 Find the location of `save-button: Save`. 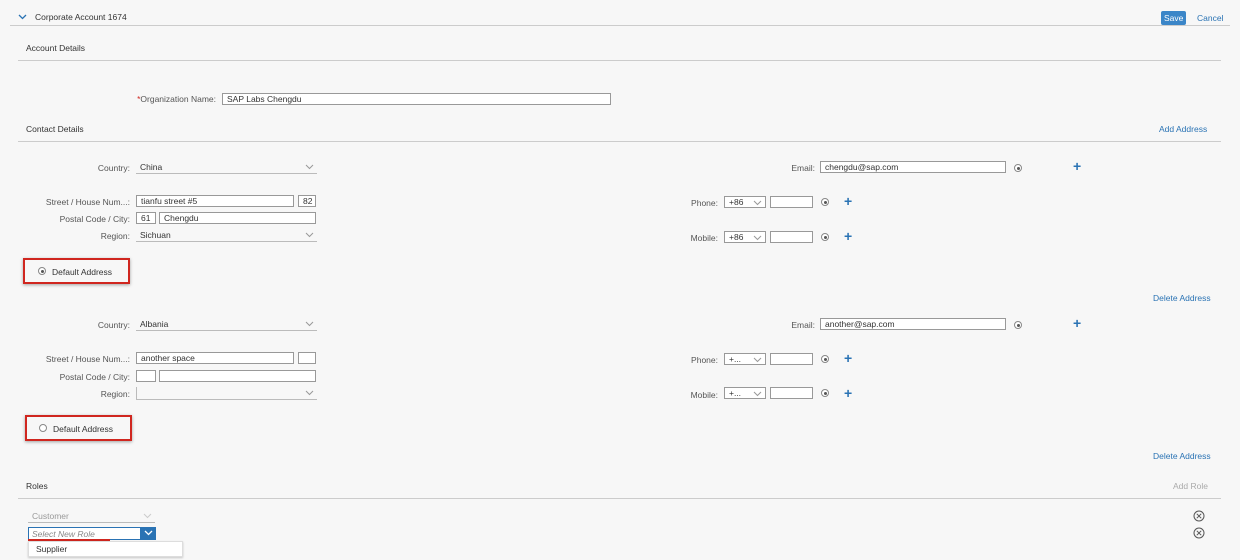

save-button: Save is located at coordinates (1174, 18).